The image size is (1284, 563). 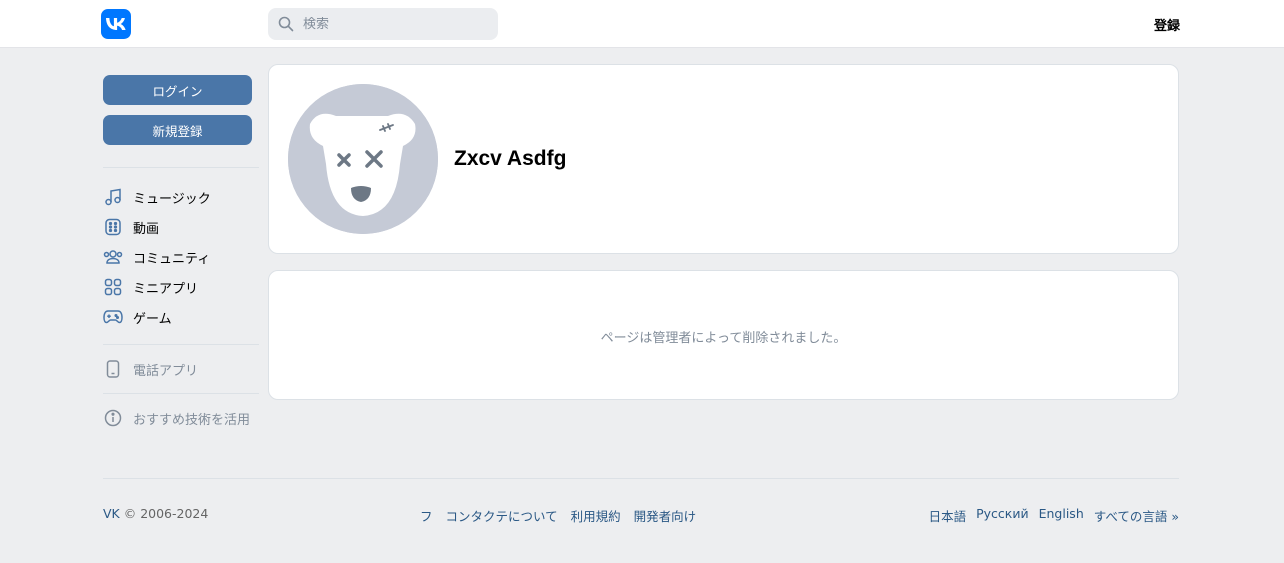 I want to click on video-icon, so click(x=113, y=227).